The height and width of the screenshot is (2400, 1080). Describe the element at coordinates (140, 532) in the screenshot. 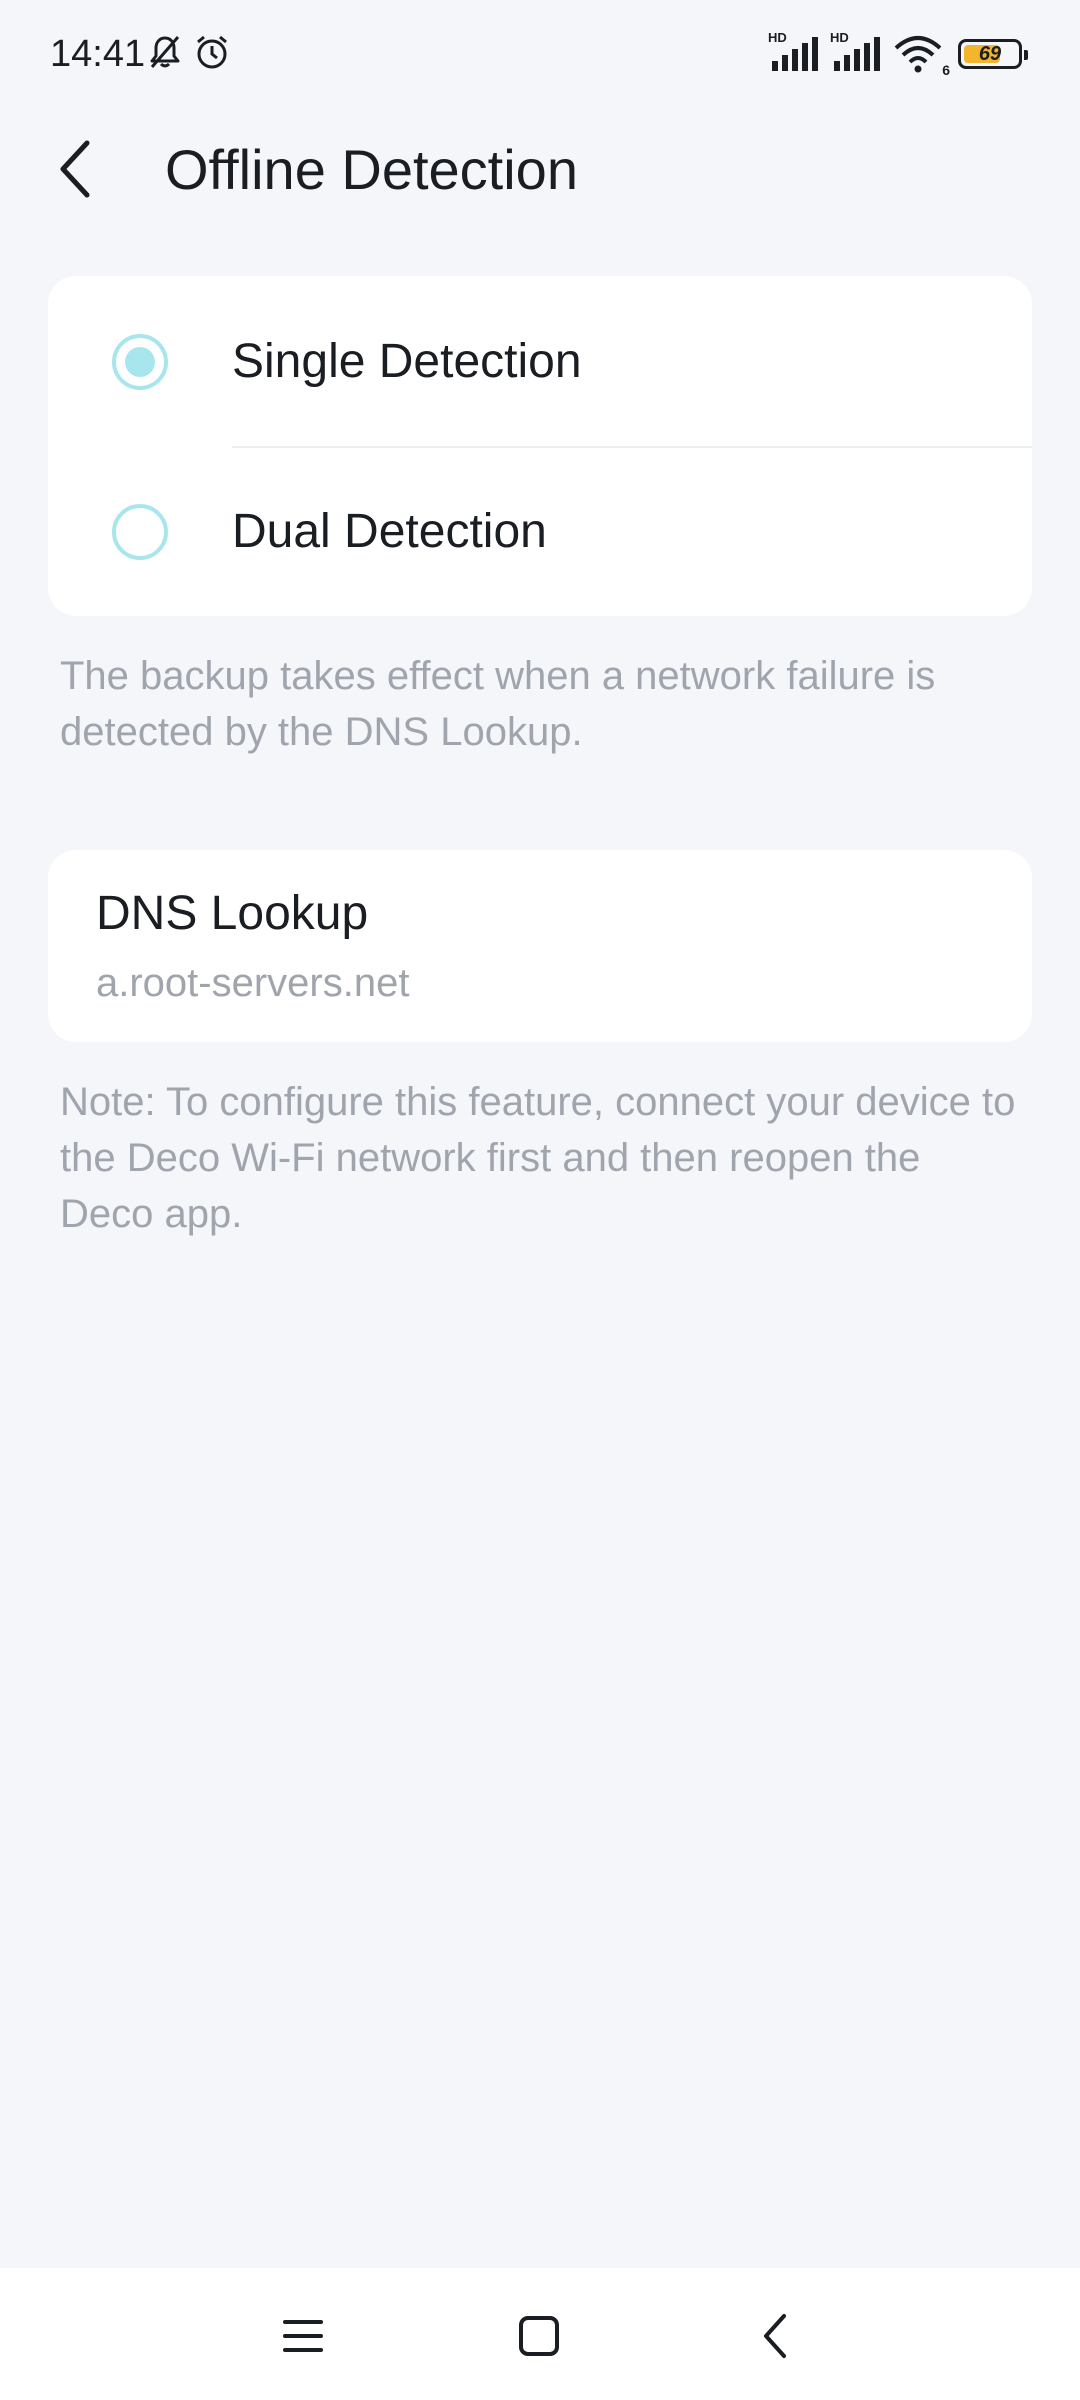

I see `radio-button-unselected` at that location.